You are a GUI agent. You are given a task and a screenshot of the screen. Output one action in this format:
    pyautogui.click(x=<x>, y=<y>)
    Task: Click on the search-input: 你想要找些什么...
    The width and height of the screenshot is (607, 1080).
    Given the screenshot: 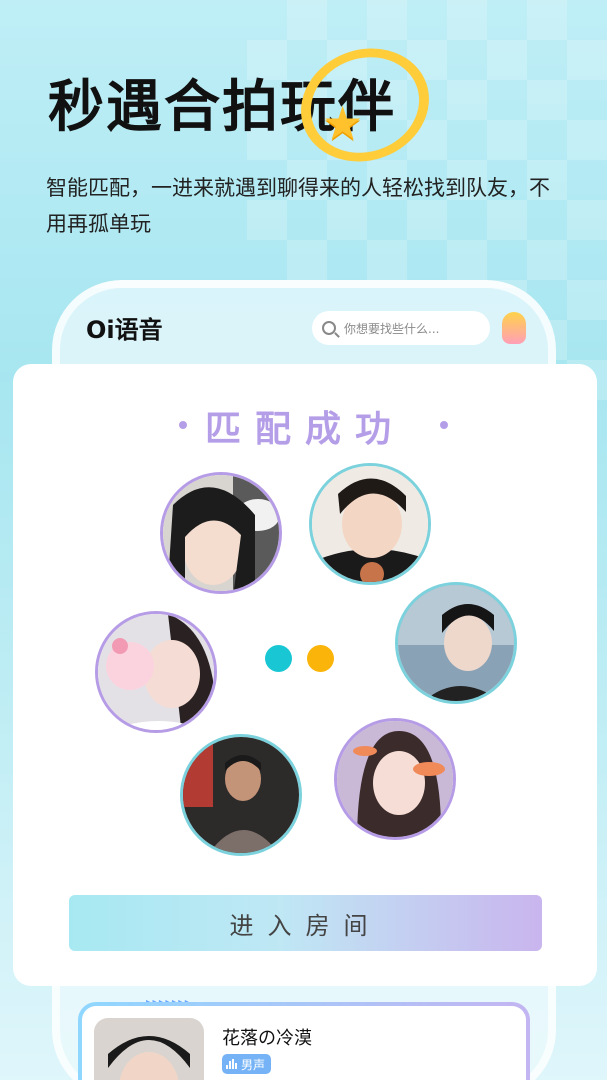 What is the action you would take?
    pyautogui.click(x=401, y=328)
    